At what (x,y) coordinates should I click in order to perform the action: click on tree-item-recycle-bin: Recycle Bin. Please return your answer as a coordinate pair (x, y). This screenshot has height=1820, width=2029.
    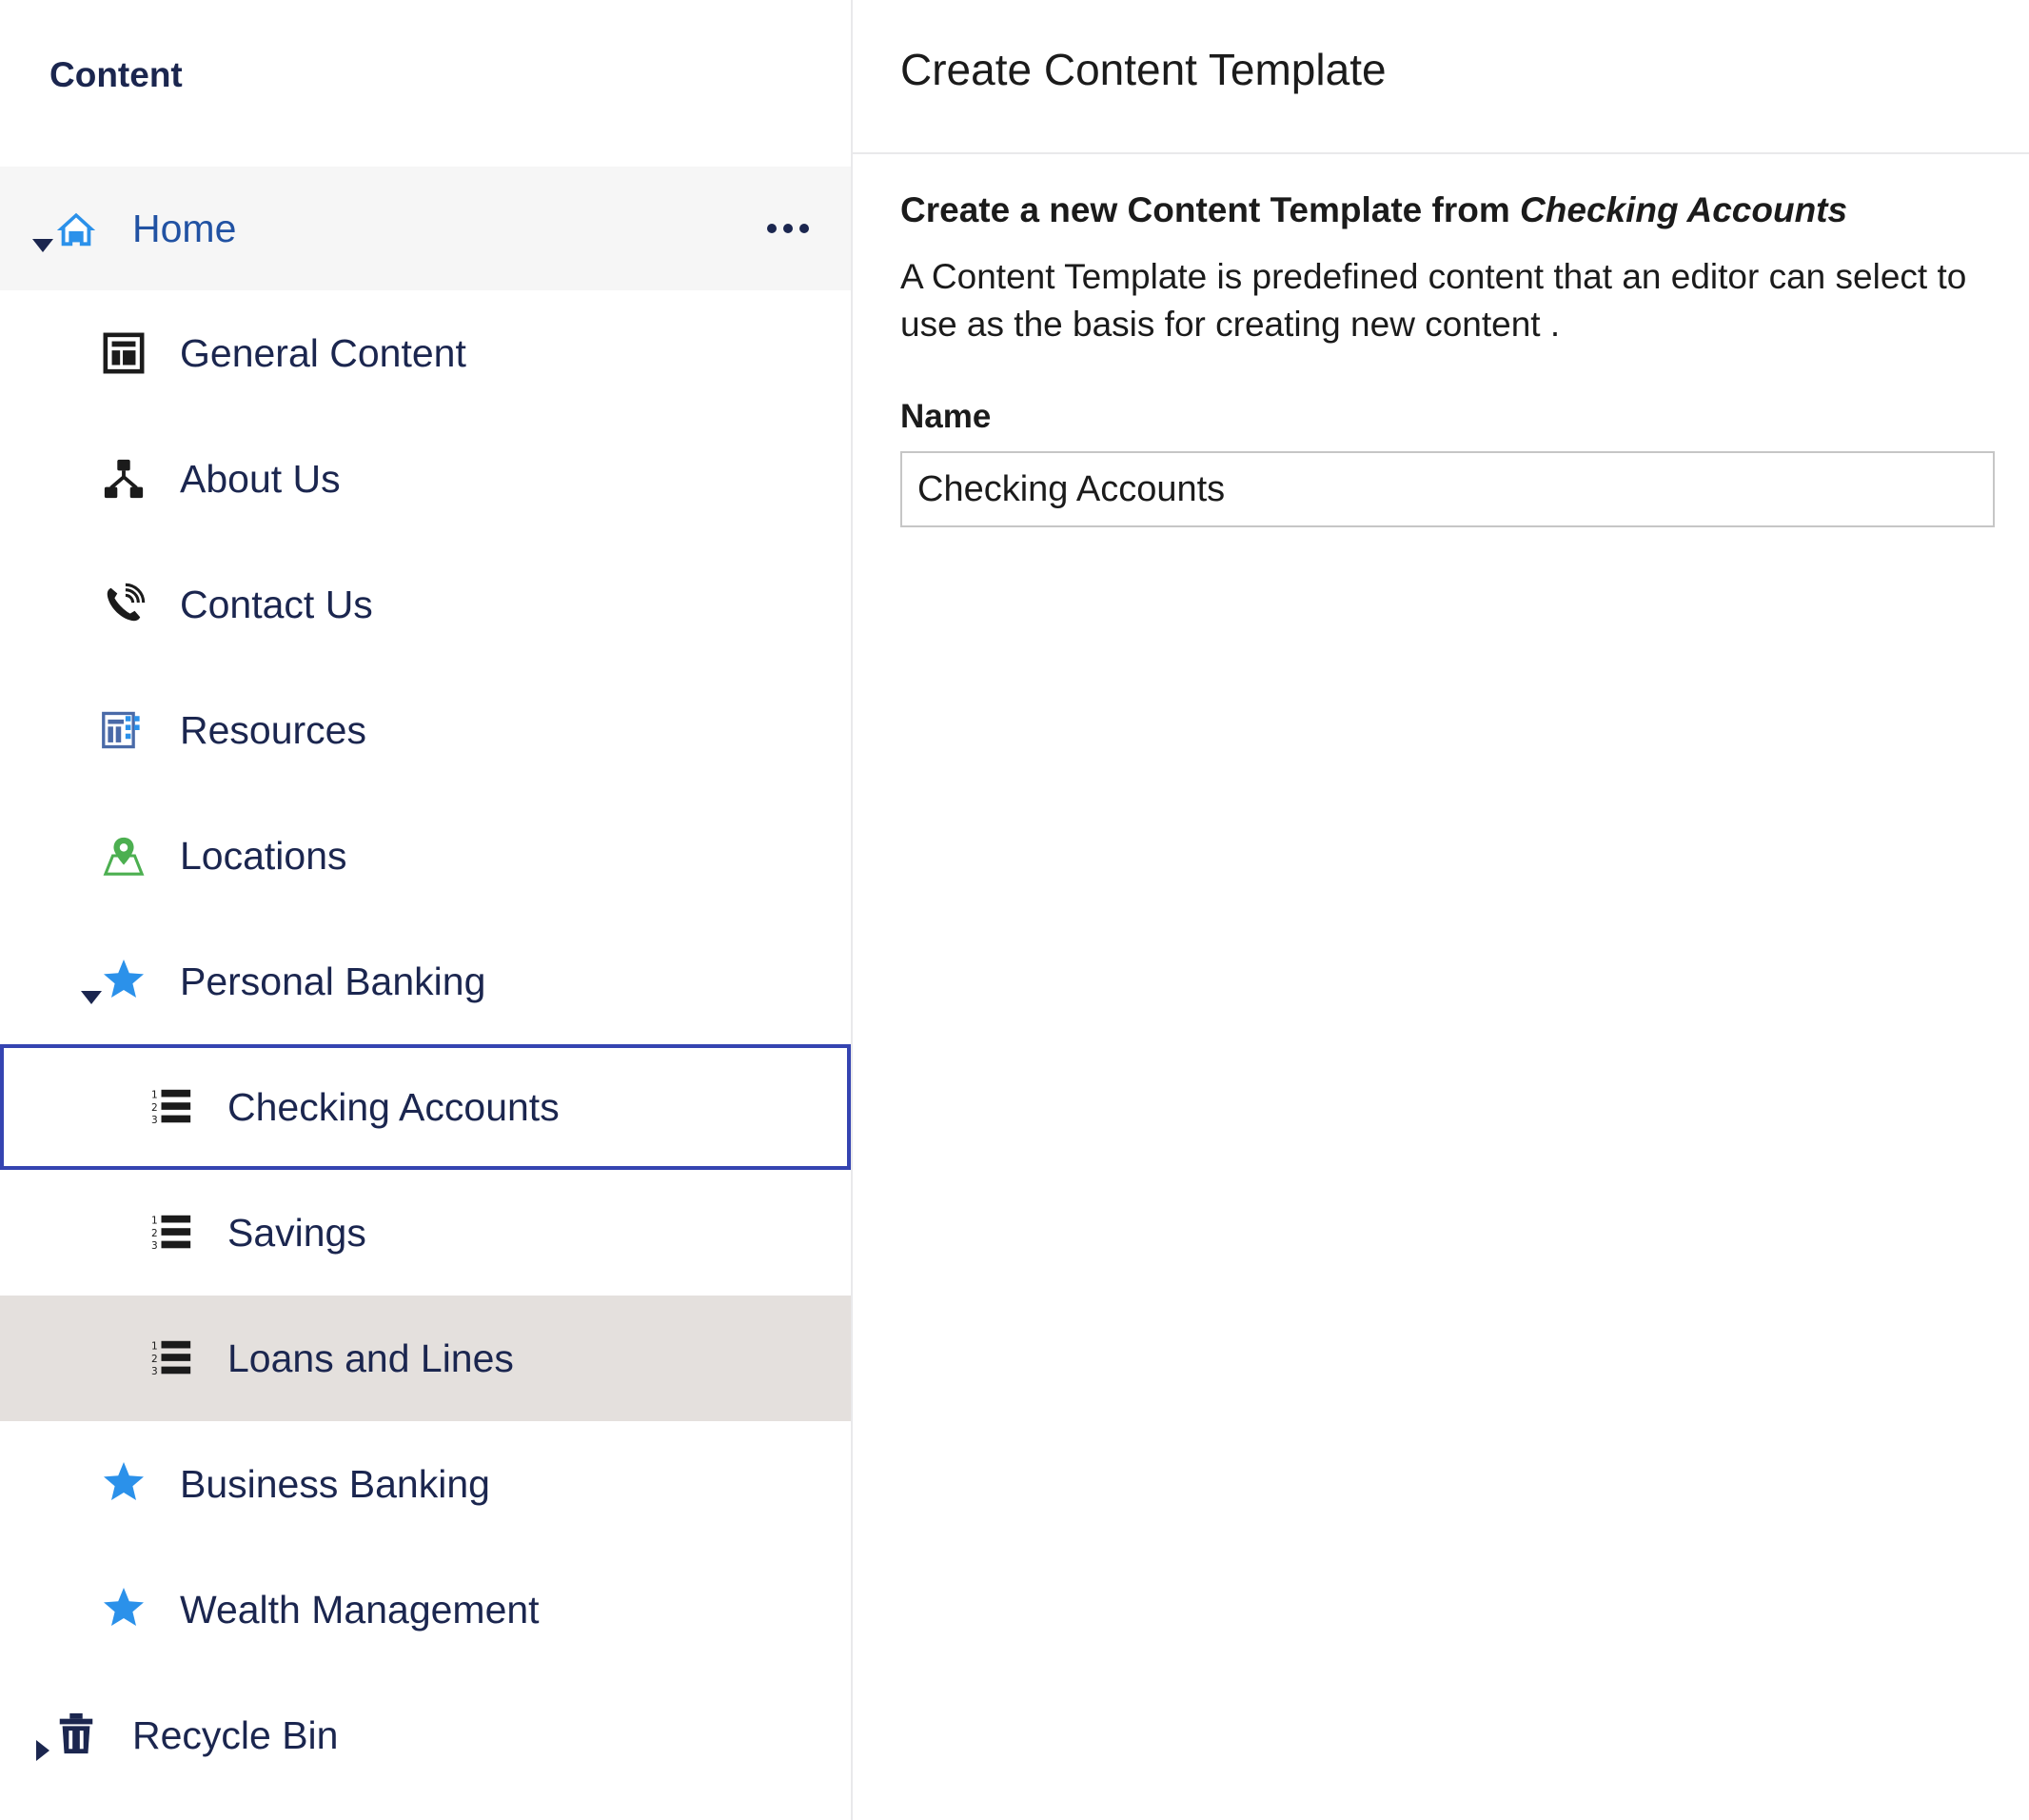
    Looking at the image, I should click on (426, 1735).